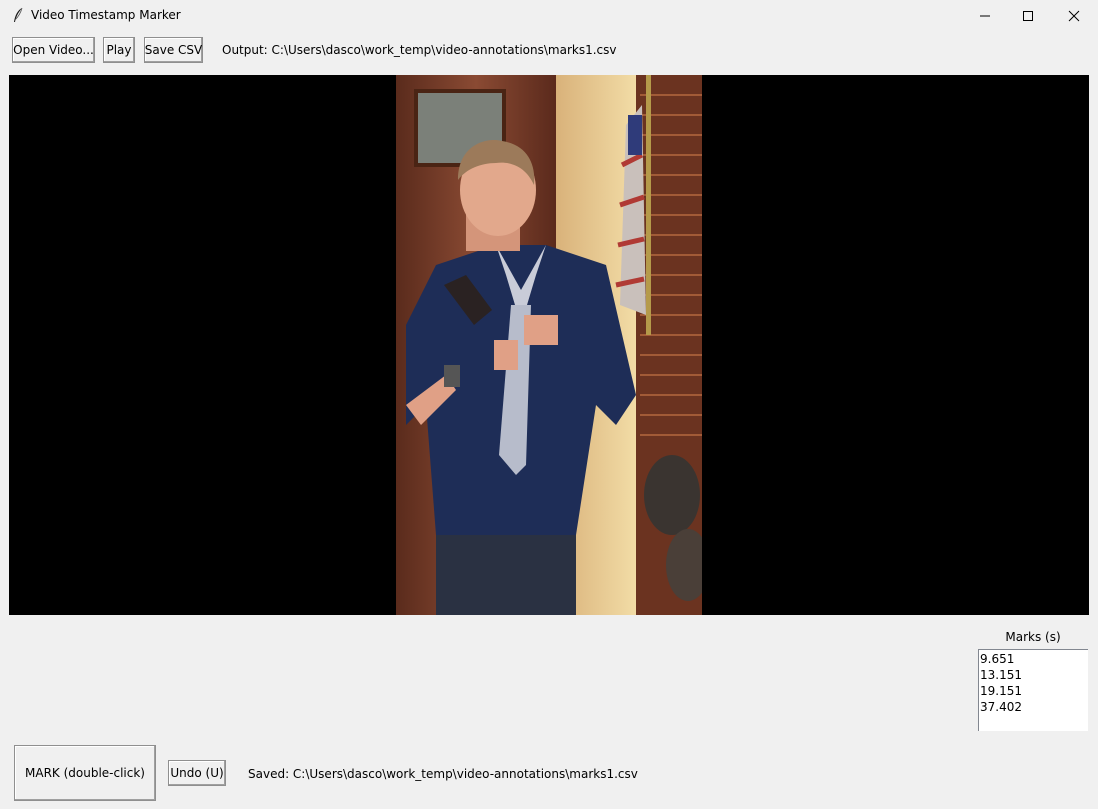 The image size is (1098, 809). I want to click on minimize-button, so click(985, 15).